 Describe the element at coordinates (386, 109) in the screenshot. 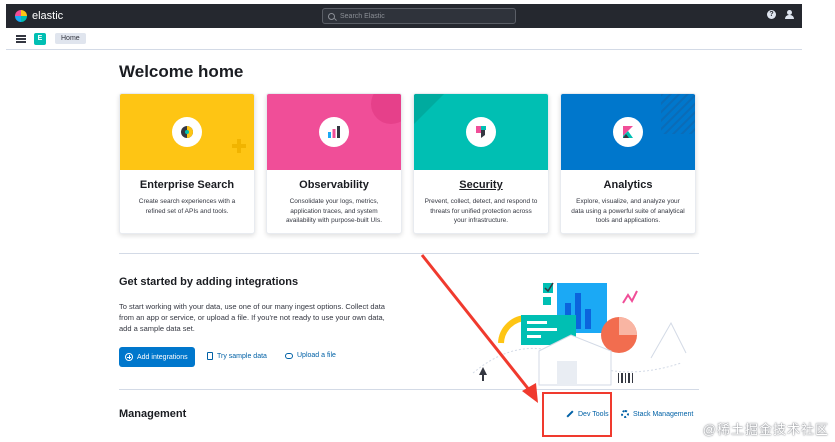

I see `decorative-circle` at that location.